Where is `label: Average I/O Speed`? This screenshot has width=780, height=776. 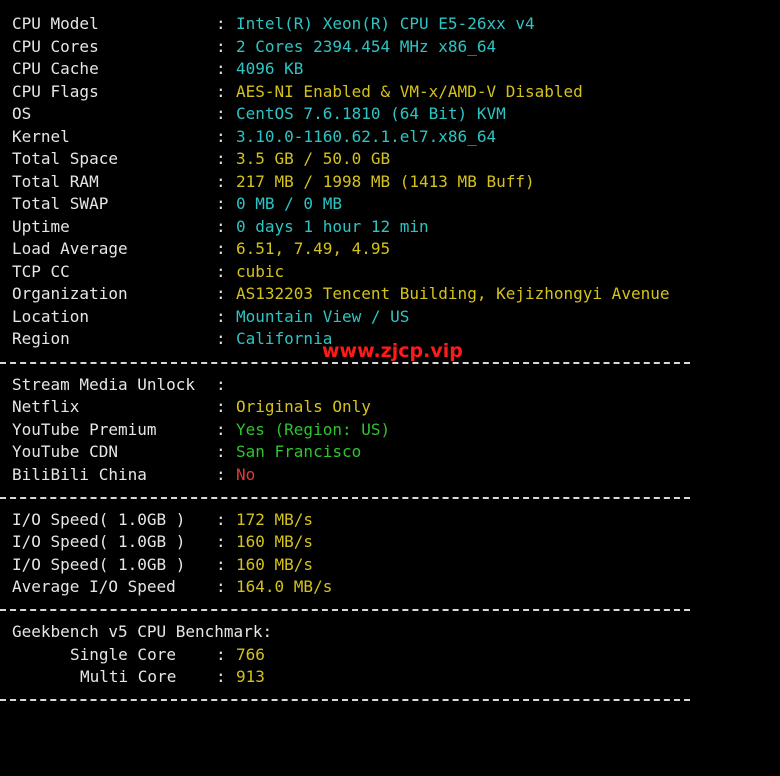 label: Average I/O Speed is located at coordinates (94, 586).